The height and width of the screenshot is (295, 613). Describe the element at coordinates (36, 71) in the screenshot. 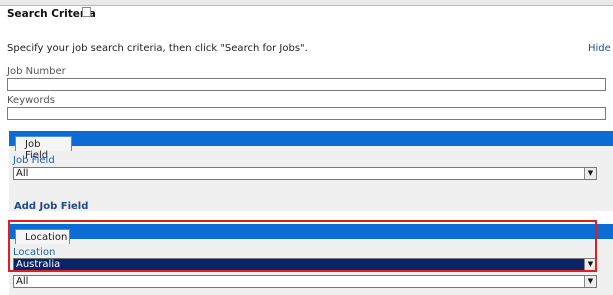

I see `job-number-label: Job Number` at that location.